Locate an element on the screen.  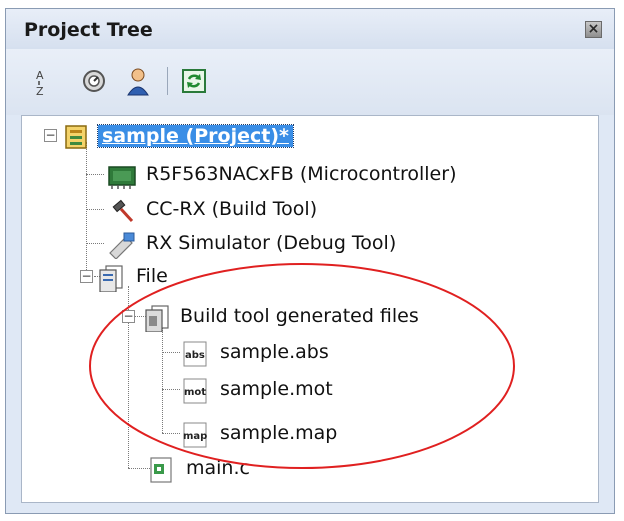
tree-node-sample-mot: mot sample.mot is located at coordinates (290, 390).